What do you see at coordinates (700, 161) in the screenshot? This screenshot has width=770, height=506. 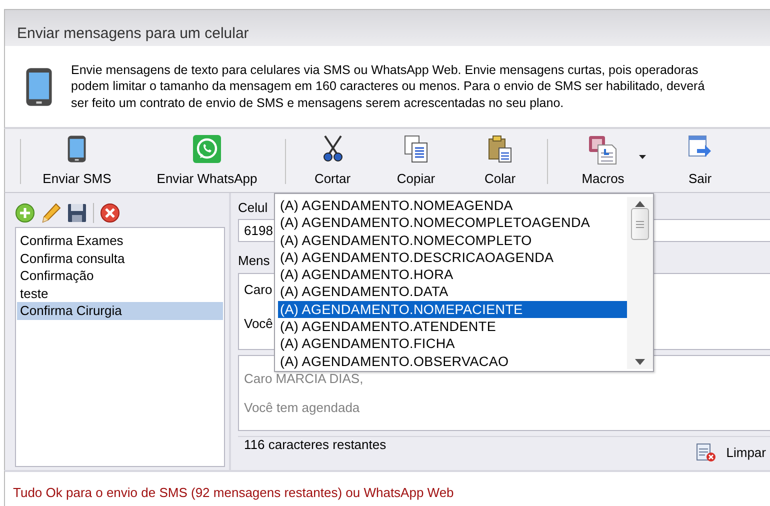 I see `toolbar-button: Sair` at bounding box center [700, 161].